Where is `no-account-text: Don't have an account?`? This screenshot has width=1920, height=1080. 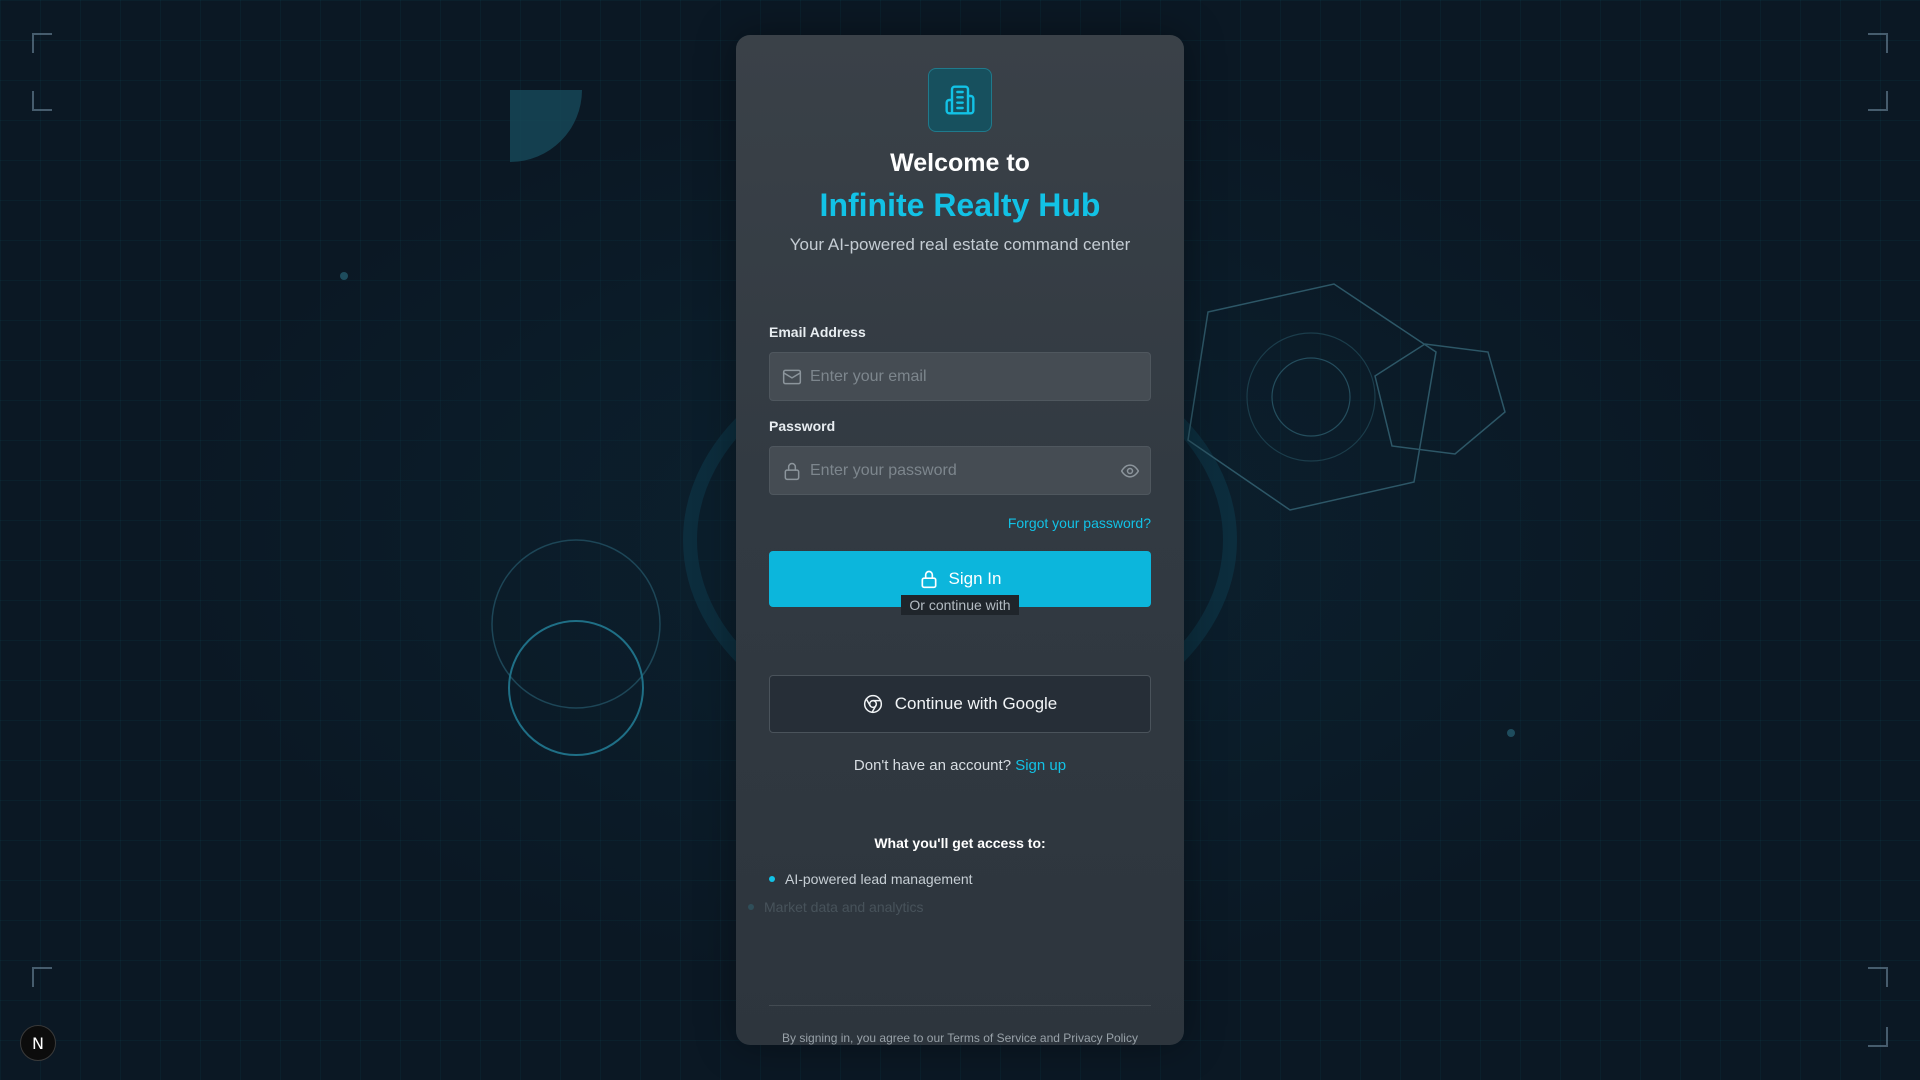
no-account-text: Don't have an account? is located at coordinates (932, 765).